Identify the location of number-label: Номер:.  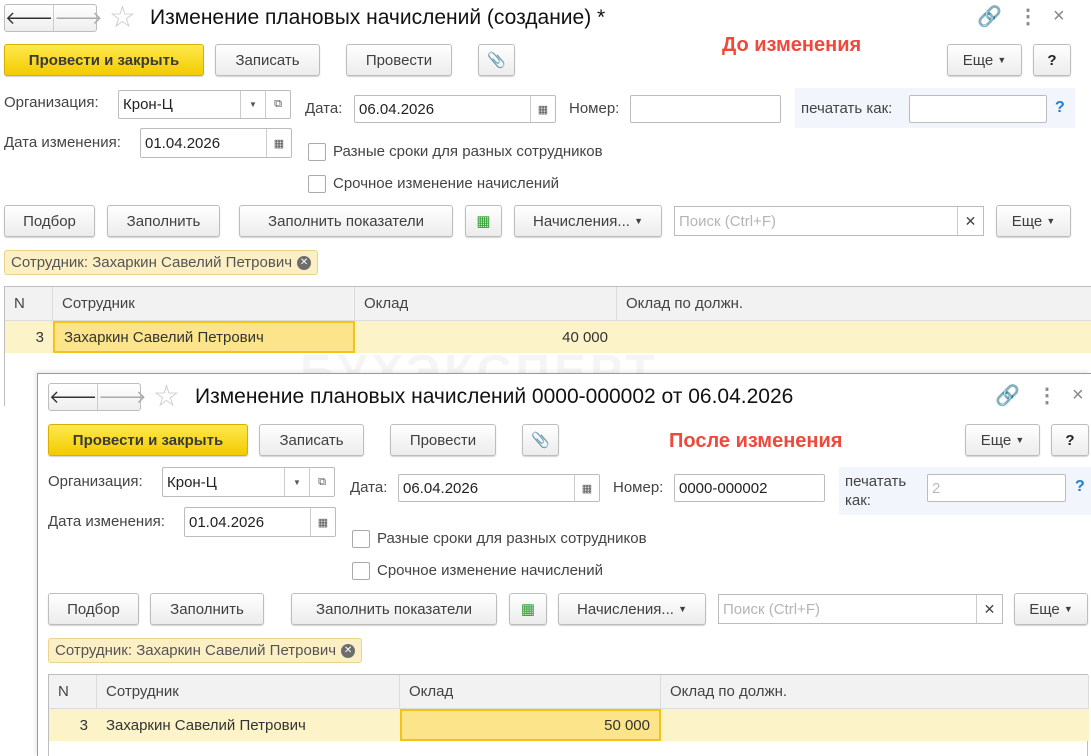
(594, 108).